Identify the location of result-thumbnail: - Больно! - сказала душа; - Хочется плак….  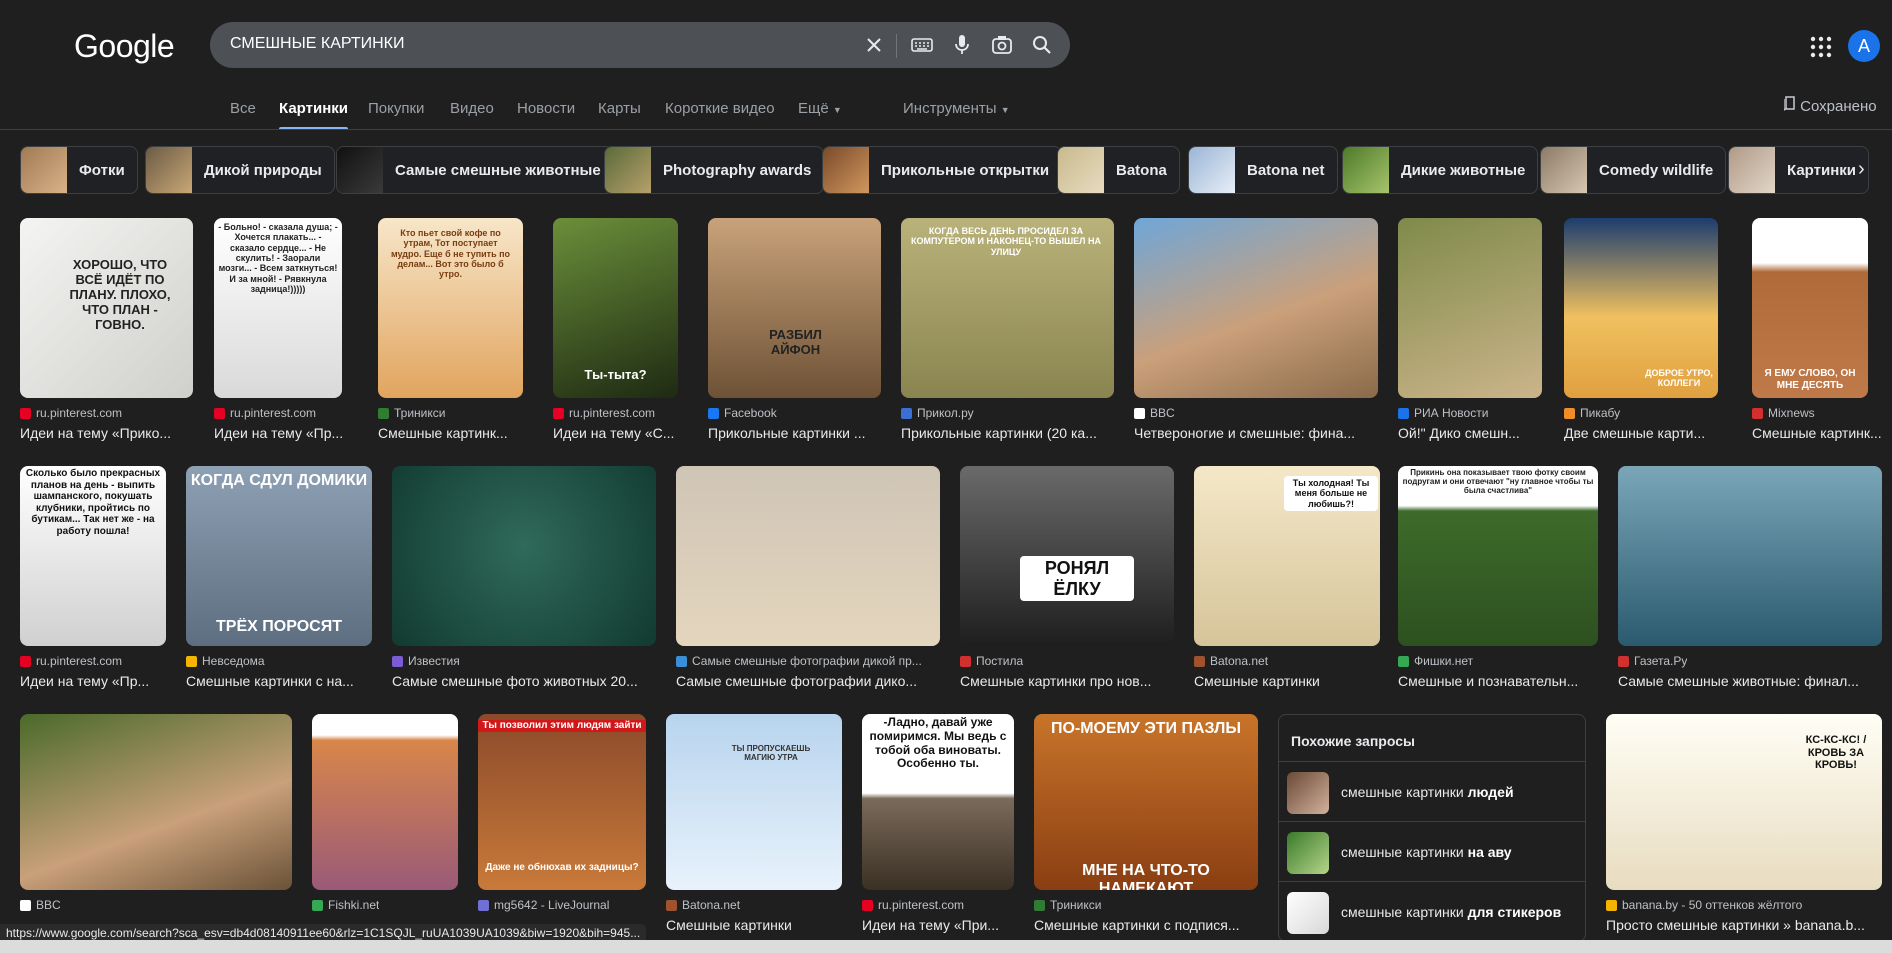
(278, 308).